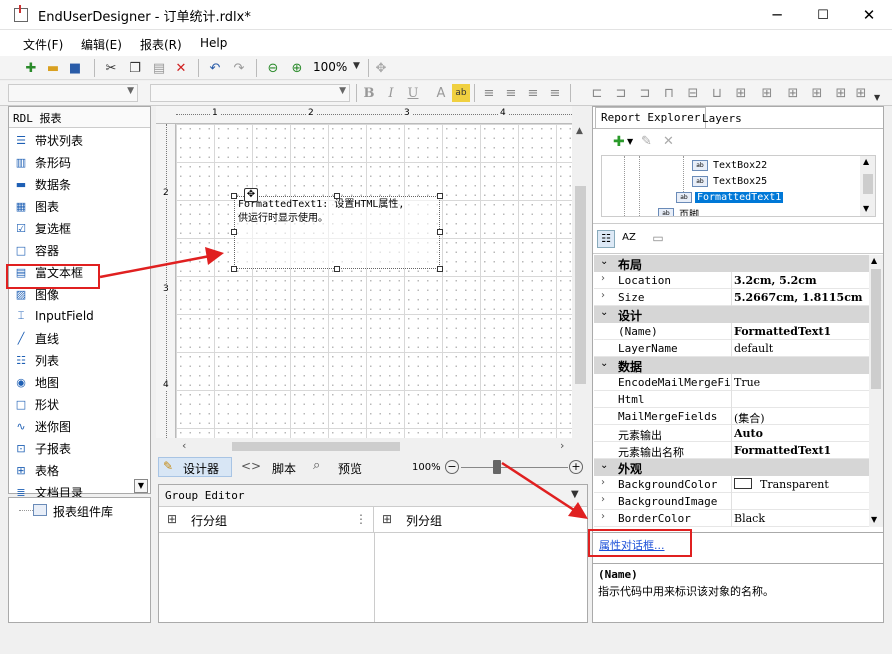  Describe the element at coordinates (619, 142) in the screenshot. I see `add-icon: ✚` at that location.